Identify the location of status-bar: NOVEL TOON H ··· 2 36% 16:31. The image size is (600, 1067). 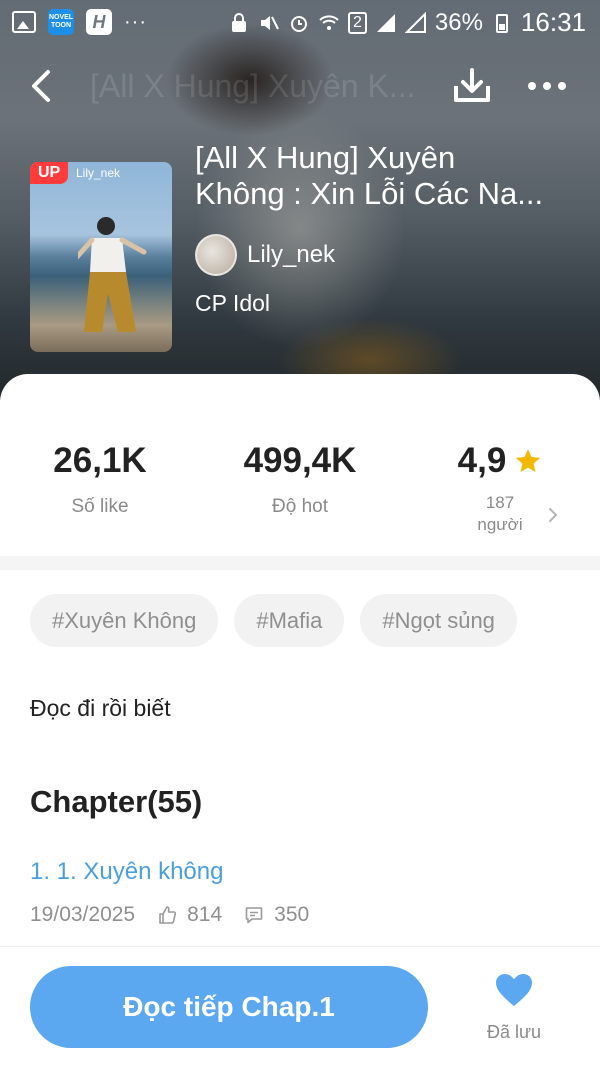
(300, 23).